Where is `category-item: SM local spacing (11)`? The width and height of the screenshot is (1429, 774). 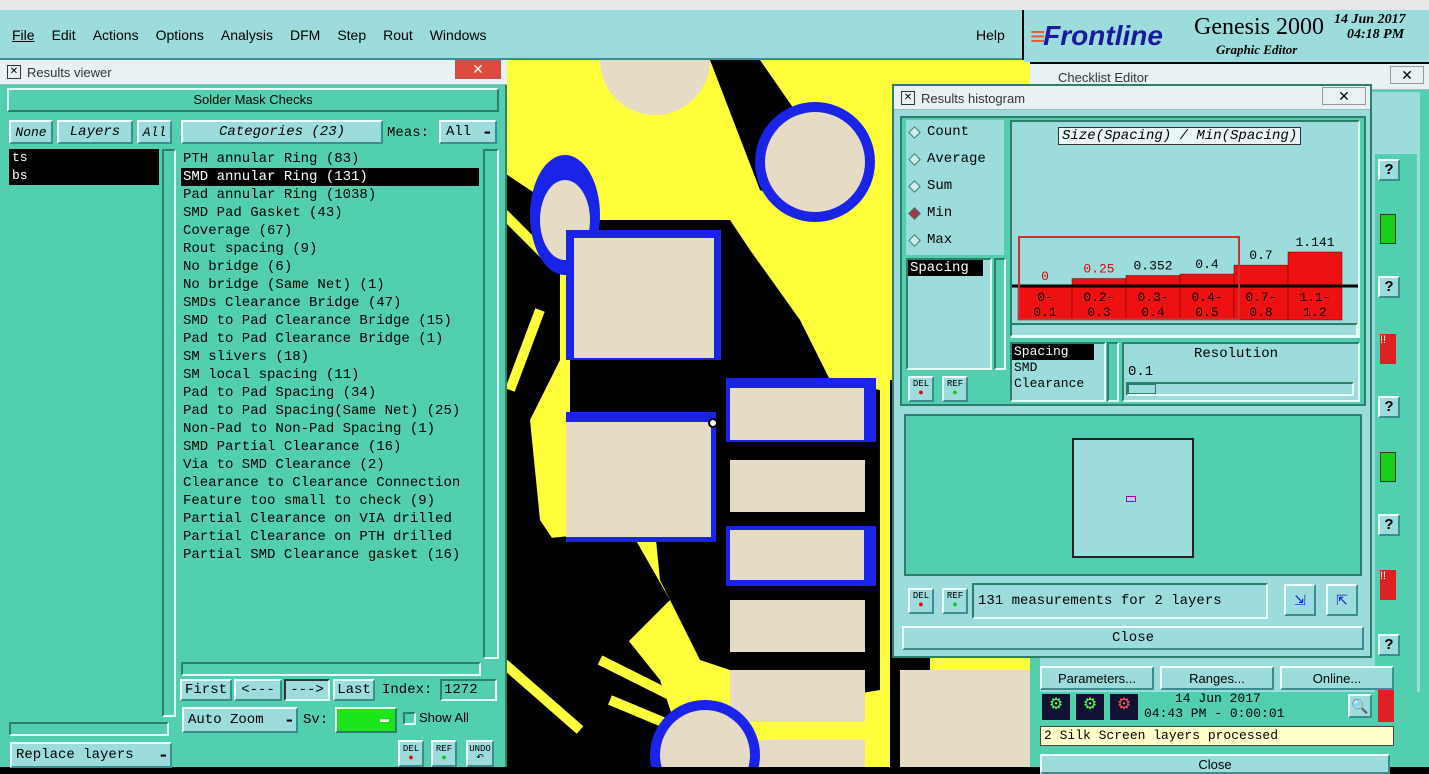
category-item: SM local spacing (11) is located at coordinates (330, 375).